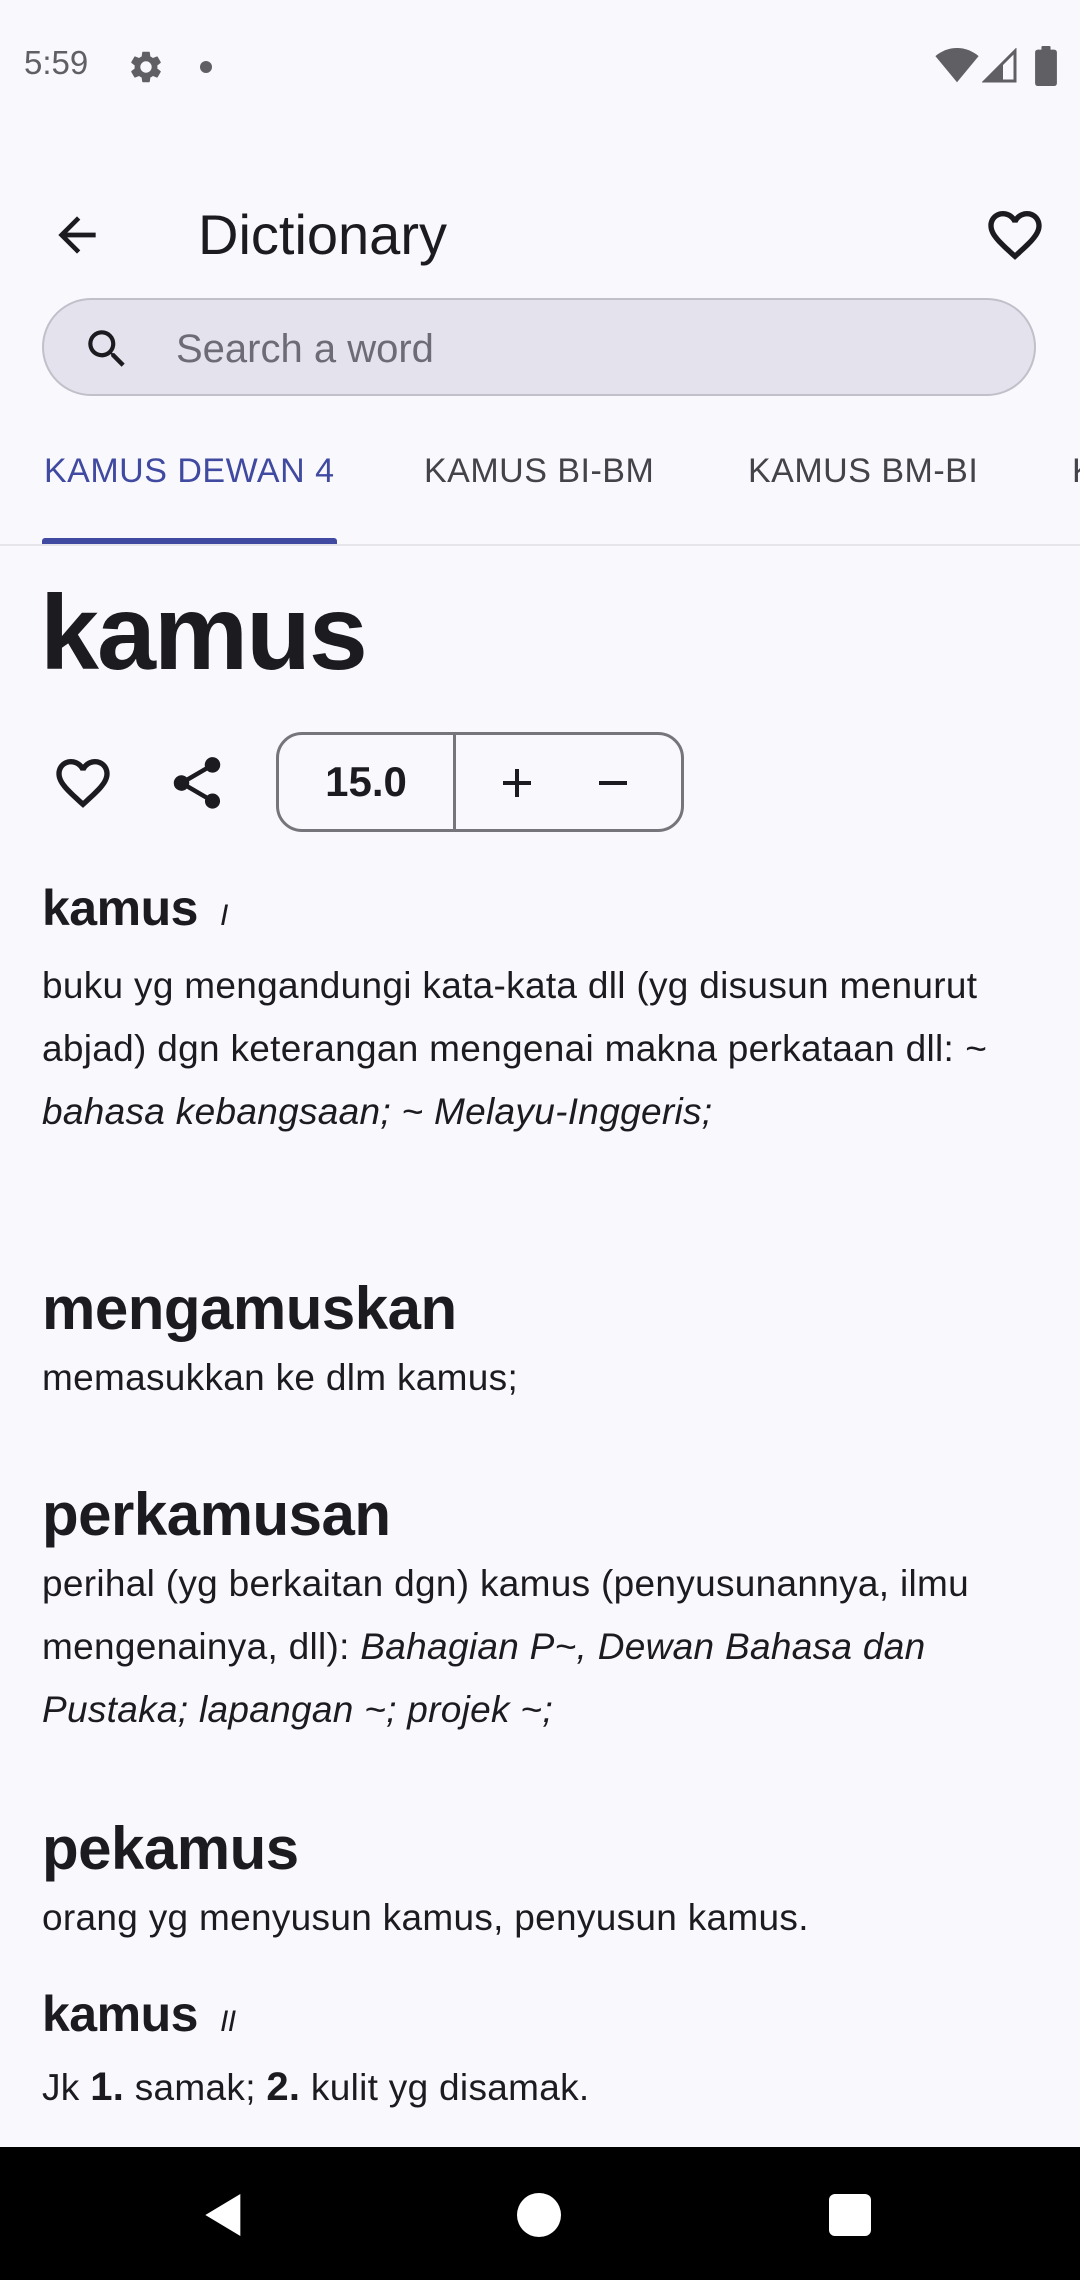 This screenshot has height=2280, width=1080. What do you see at coordinates (56, 62) in the screenshot?
I see `status-time: 5:59` at bounding box center [56, 62].